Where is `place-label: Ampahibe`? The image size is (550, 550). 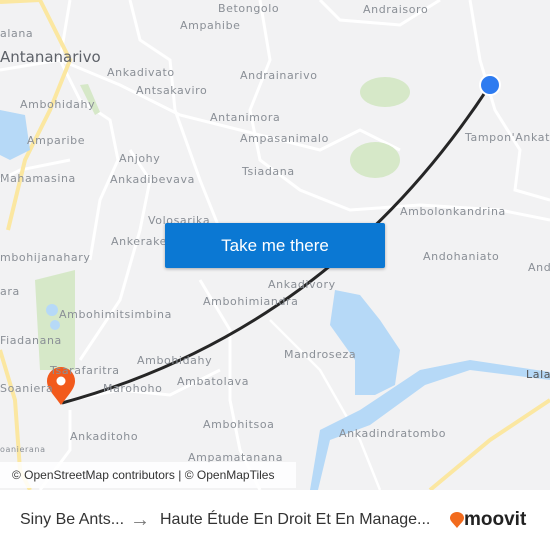 place-label: Ampahibe is located at coordinates (210, 25).